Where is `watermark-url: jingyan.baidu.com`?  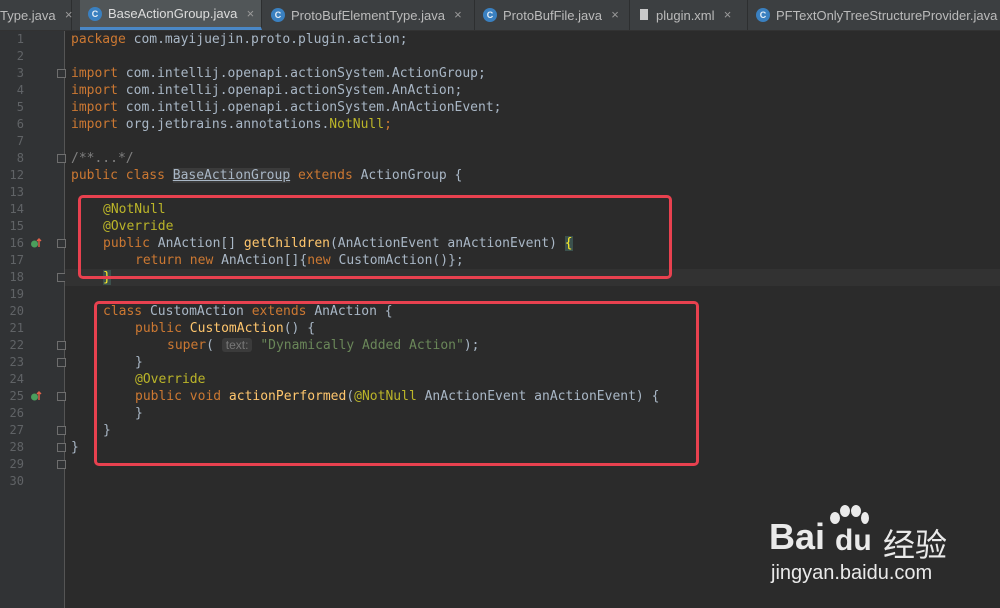
watermark-url: jingyan.baidu.com is located at coordinates (852, 573).